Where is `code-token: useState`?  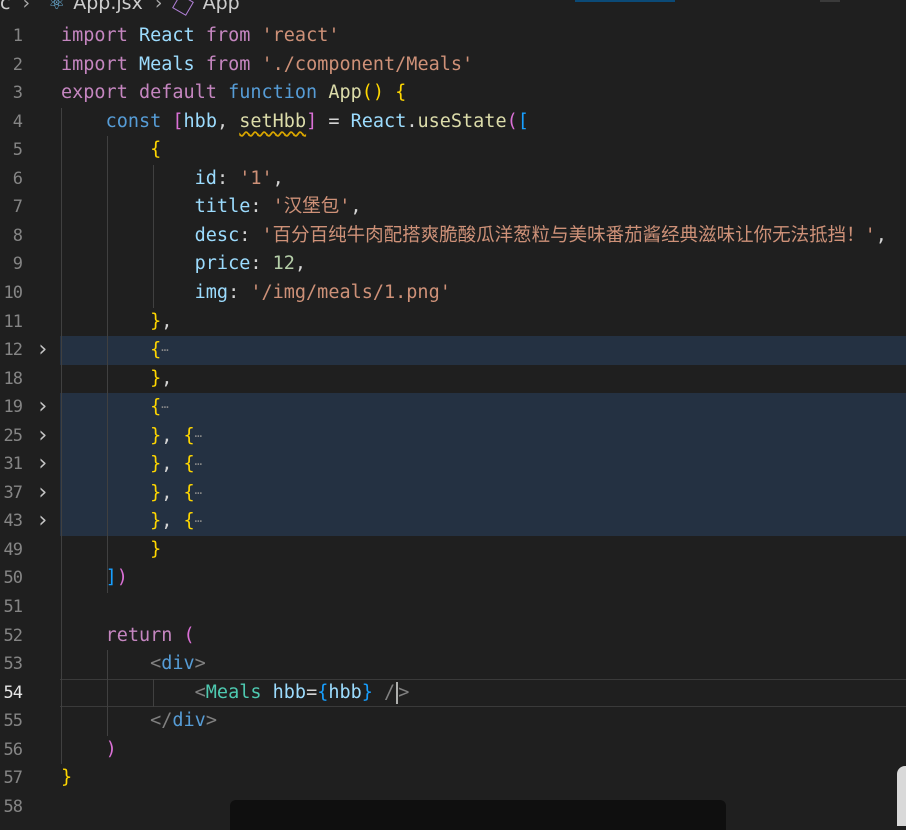
code-token: useState is located at coordinates (462, 121).